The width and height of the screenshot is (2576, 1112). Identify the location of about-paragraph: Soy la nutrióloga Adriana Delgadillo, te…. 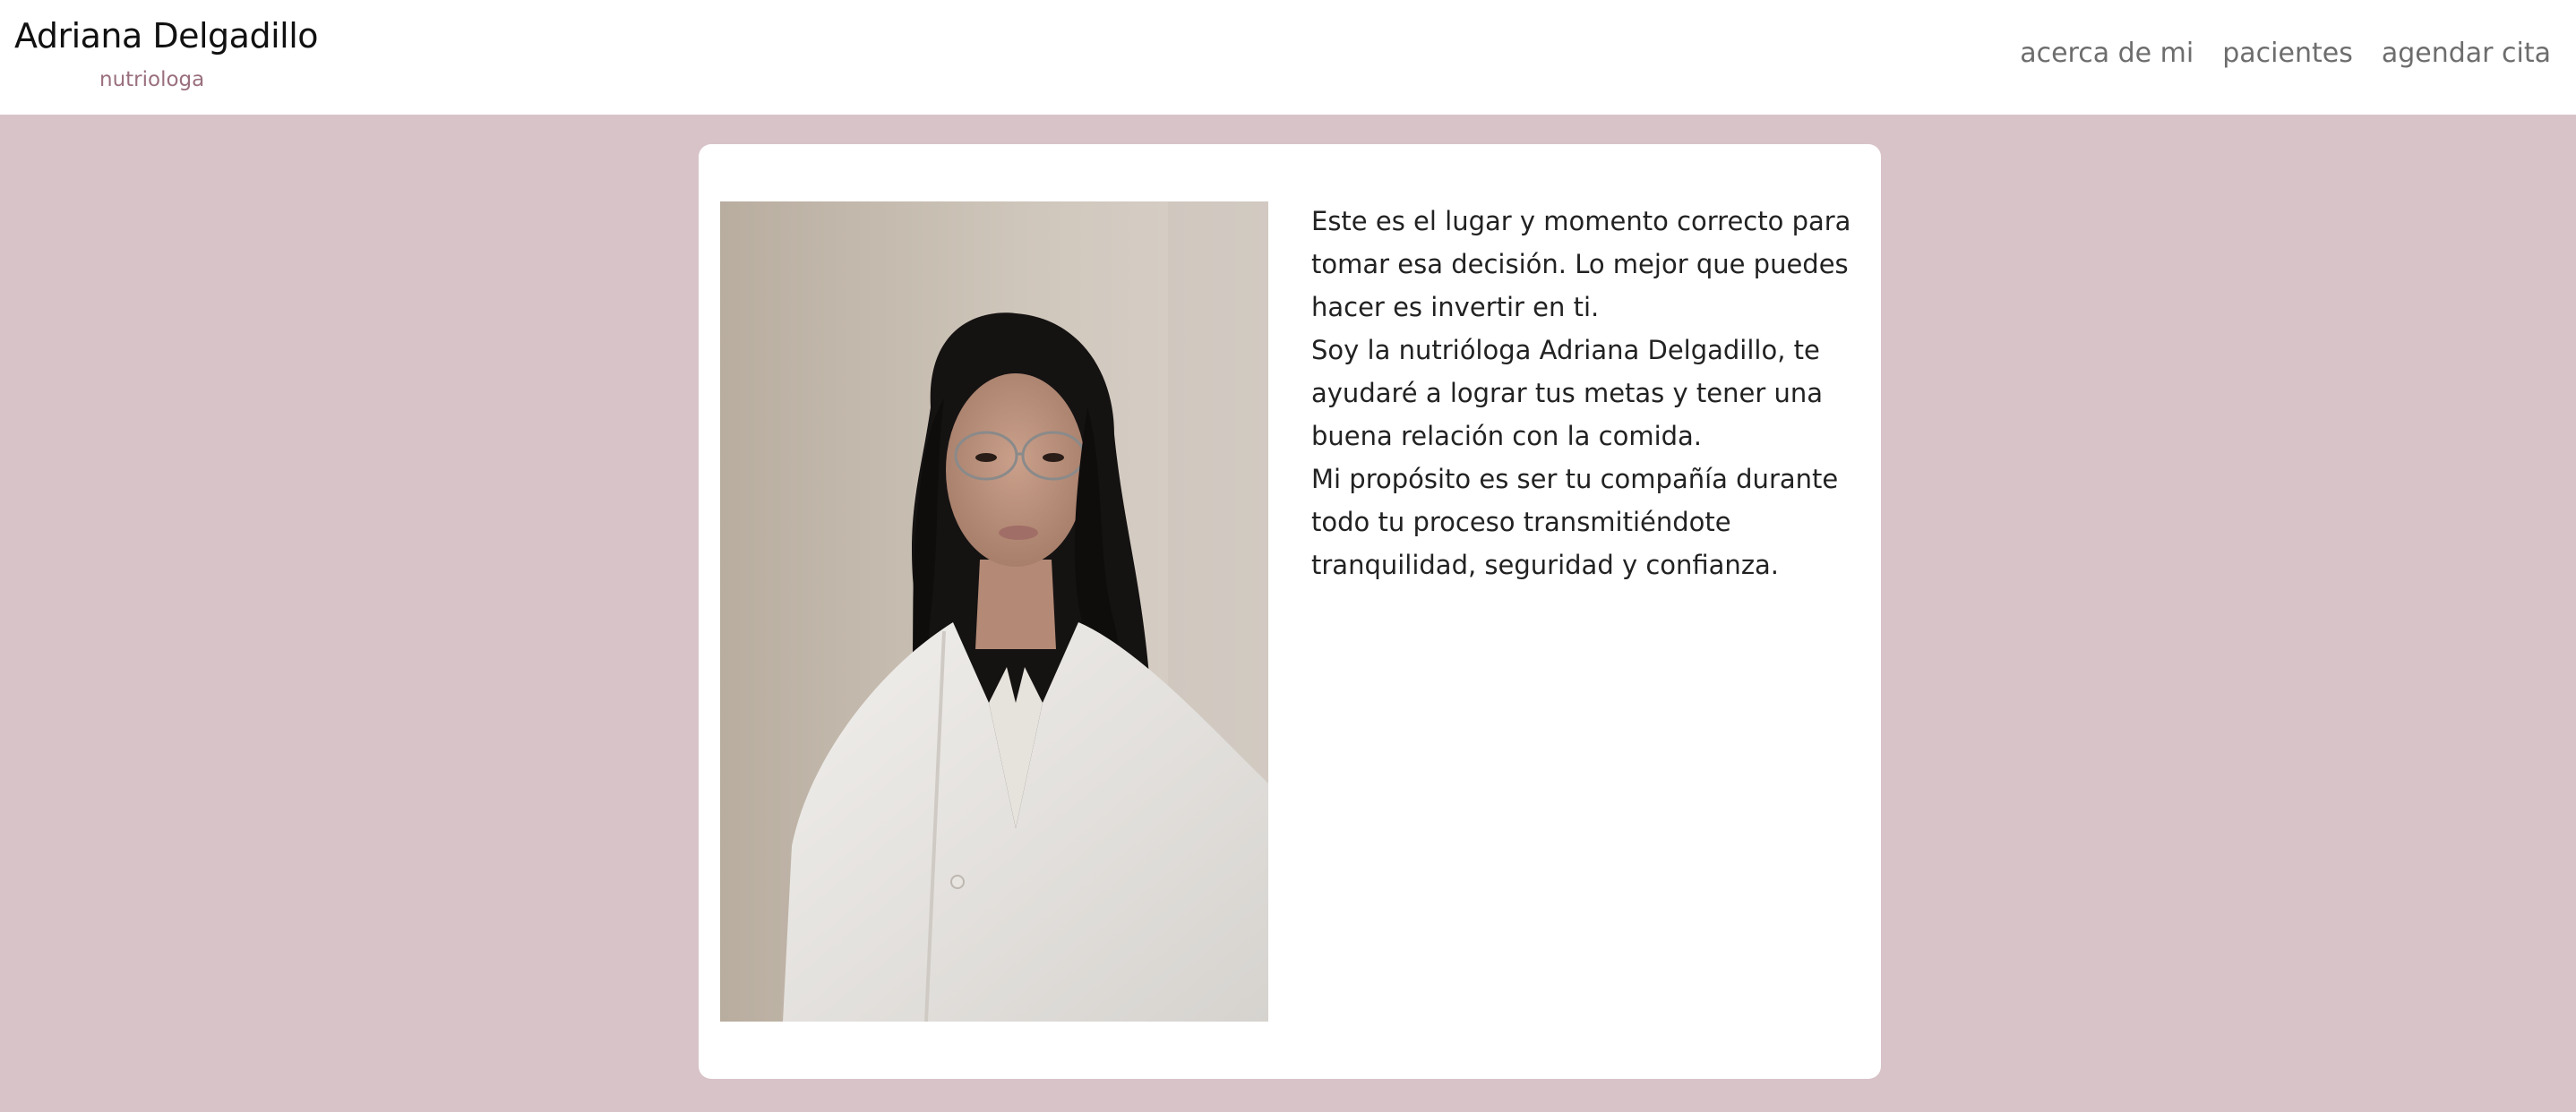
(1567, 393).